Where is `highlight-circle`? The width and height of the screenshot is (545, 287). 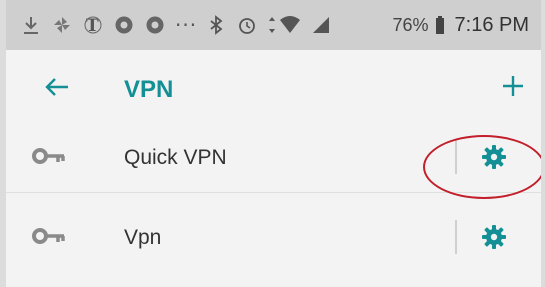
highlight-circle is located at coordinates (482, 167).